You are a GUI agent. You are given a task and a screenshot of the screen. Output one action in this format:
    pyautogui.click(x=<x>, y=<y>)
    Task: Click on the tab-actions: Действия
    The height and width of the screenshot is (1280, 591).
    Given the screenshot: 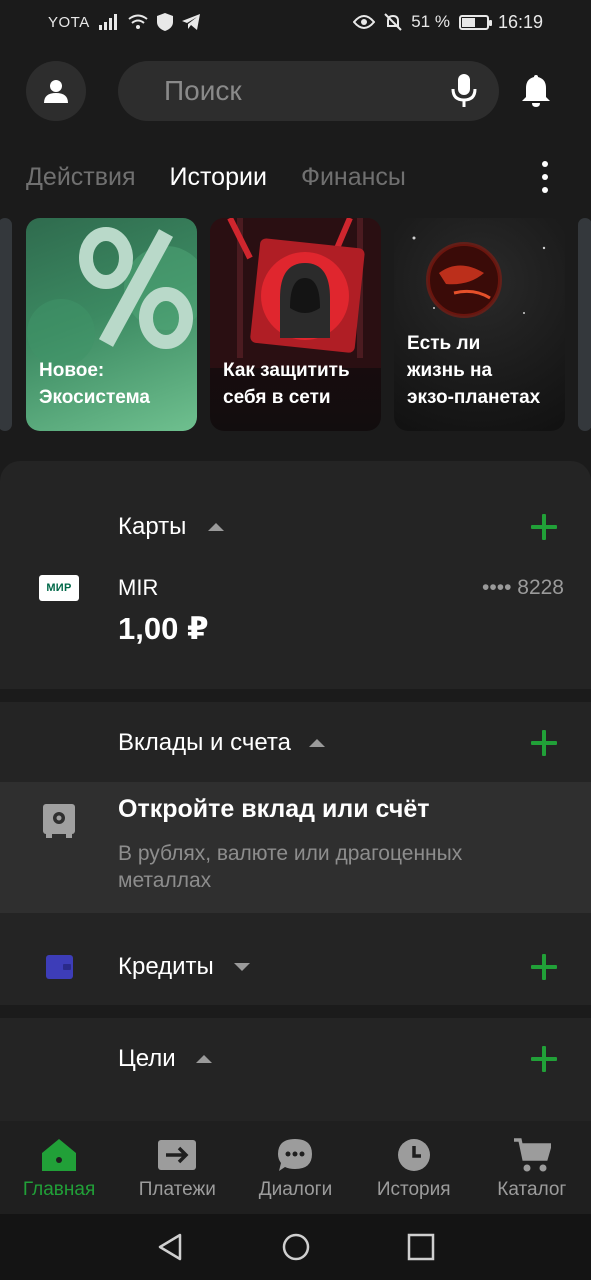 What is the action you would take?
    pyautogui.click(x=81, y=177)
    